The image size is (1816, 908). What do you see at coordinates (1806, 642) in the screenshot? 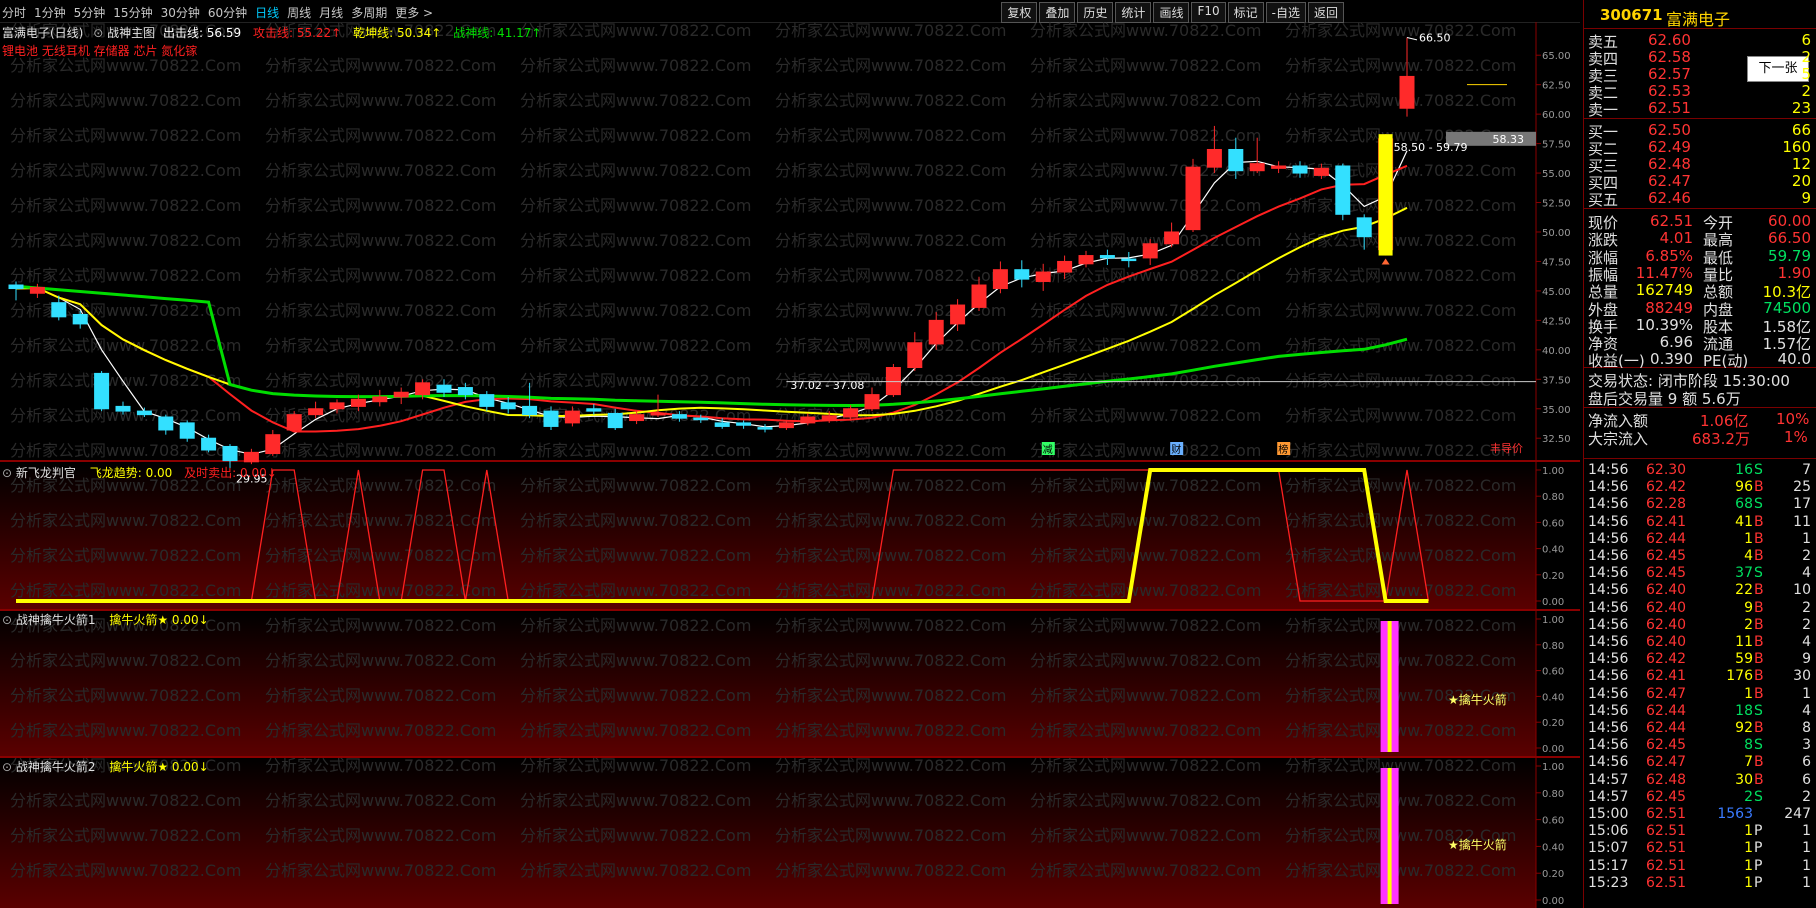
I see `tick-count: 4` at bounding box center [1806, 642].